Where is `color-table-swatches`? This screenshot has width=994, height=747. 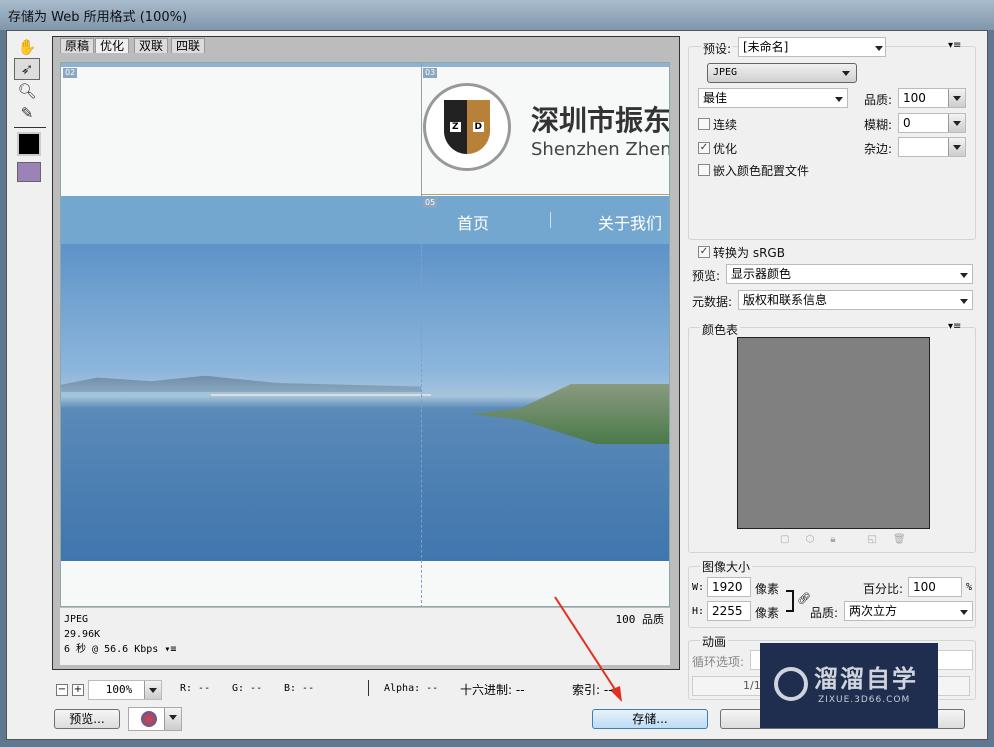
color-table-swatches is located at coordinates (833, 433).